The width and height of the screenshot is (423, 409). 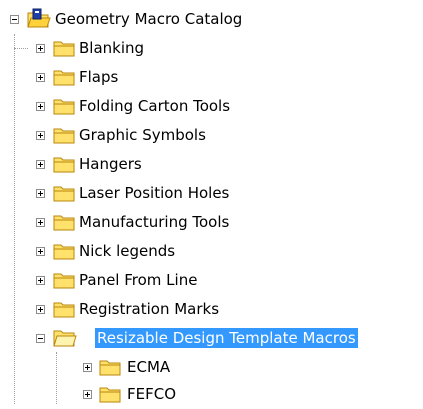 I want to click on tree-node-label: Blanking, so click(x=112, y=48).